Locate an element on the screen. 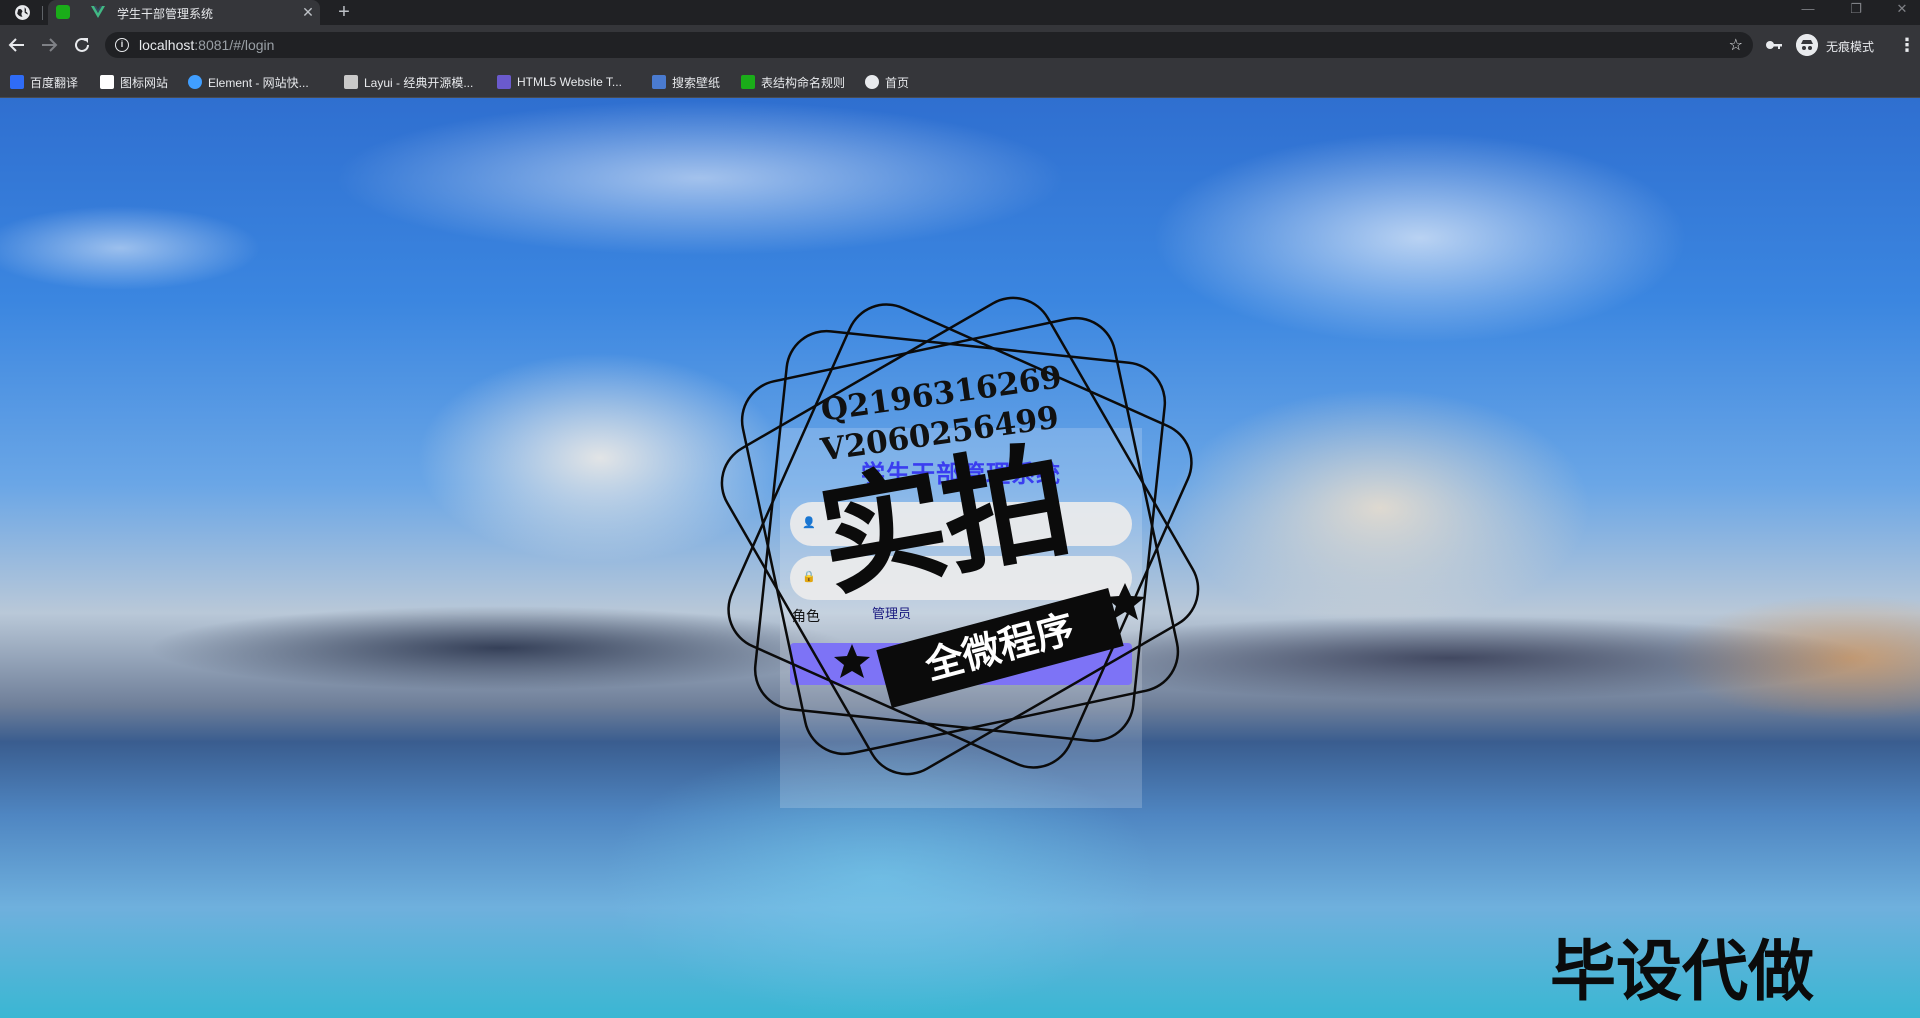 The height and width of the screenshot is (1018, 1920). bookmark-star-icon: ☆ is located at coordinates (1736, 45).